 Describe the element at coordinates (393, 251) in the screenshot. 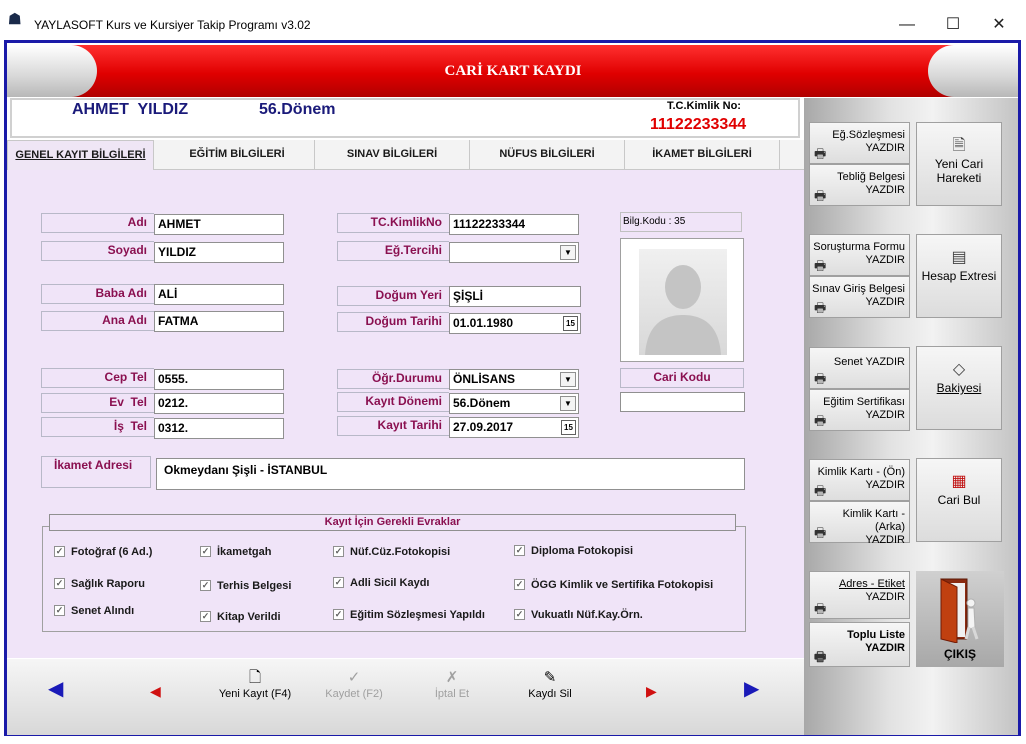

I see `eg-tercihi-label: Eğ.Tercihi` at that location.